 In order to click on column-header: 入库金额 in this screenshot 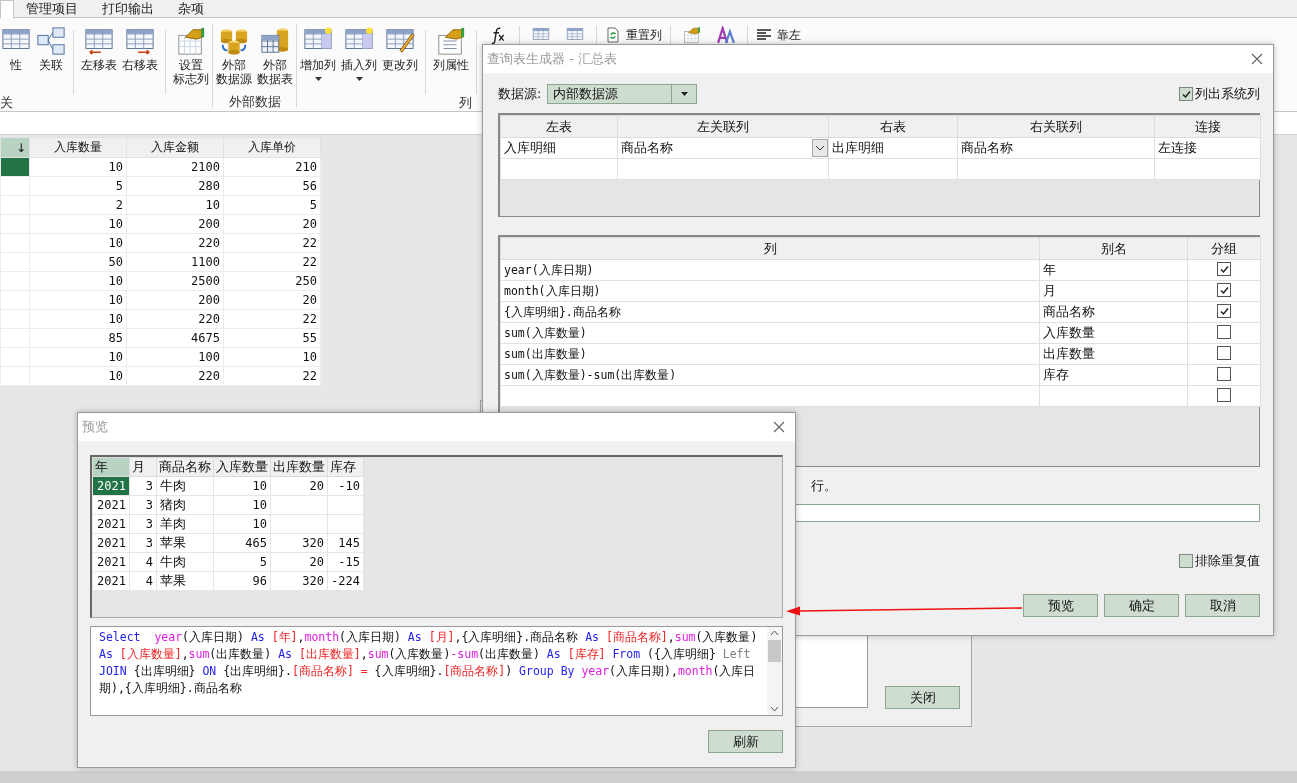, I will do `click(175, 147)`.